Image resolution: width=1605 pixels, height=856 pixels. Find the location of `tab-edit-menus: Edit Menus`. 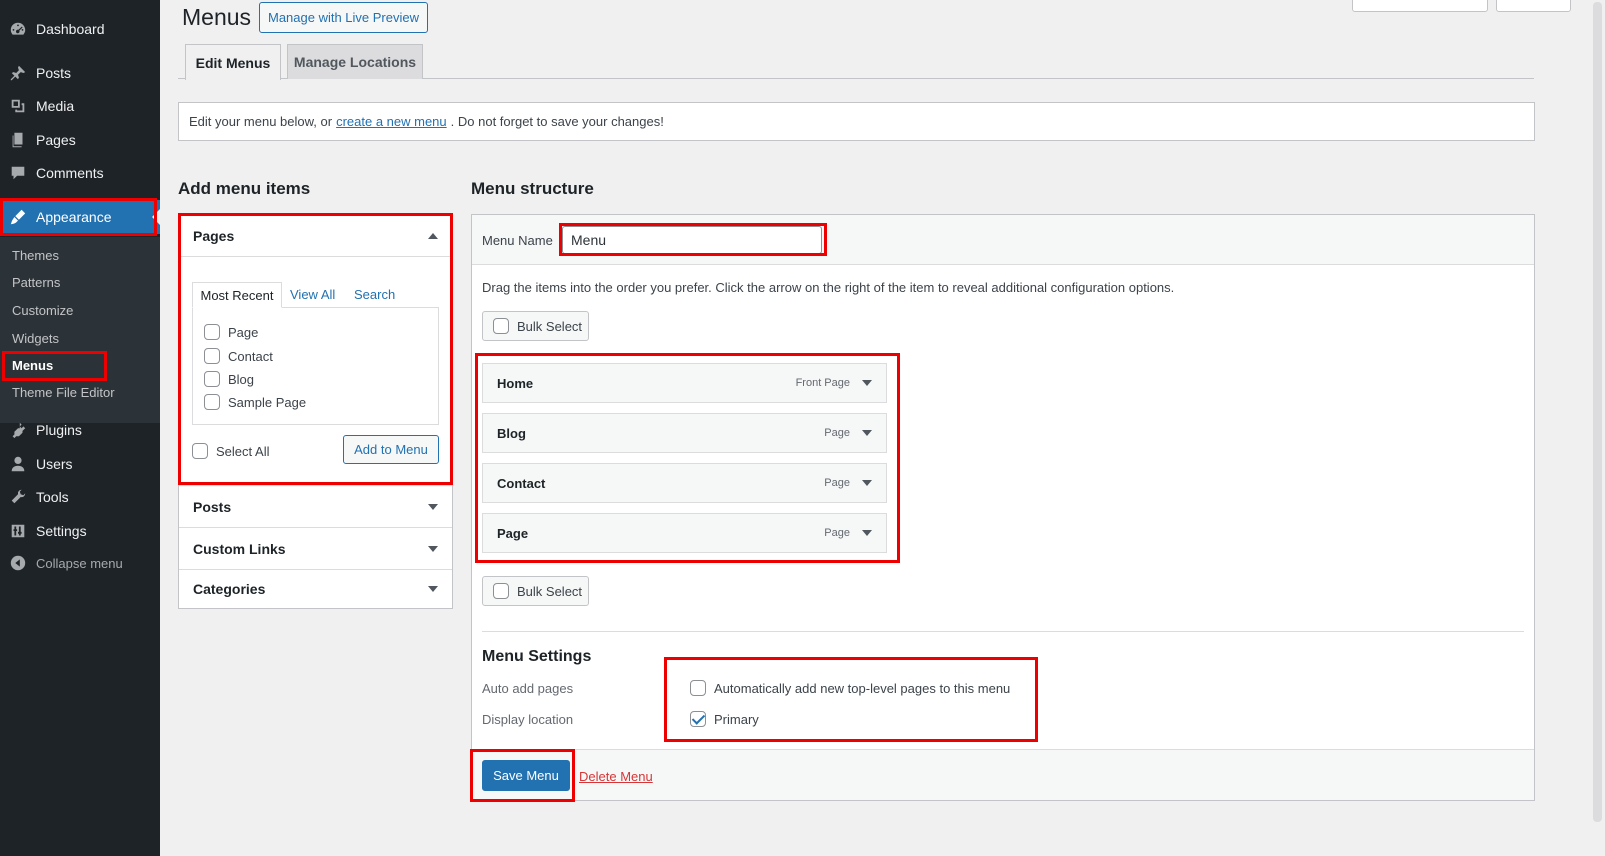

tab-edit-menus: Edit Menus is located at coordinates (233, 62).